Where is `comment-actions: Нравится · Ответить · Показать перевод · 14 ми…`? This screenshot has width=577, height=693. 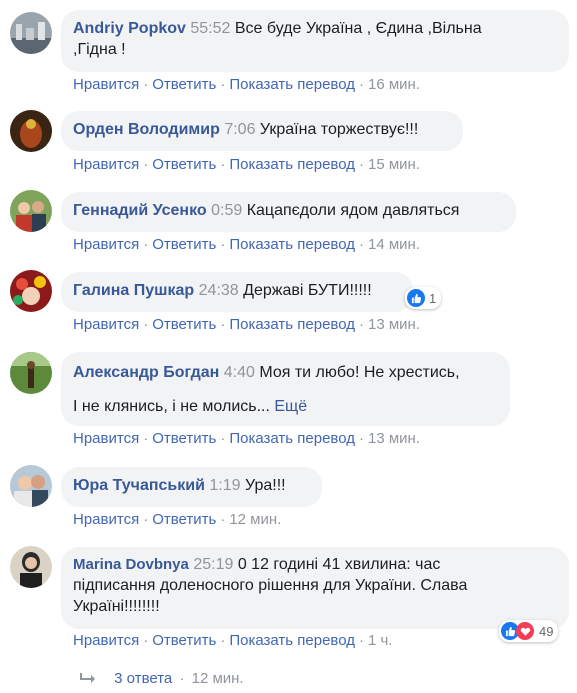 comment-actions: Нравится · Ответить · Показать перевод · 14 ми… is located at coordinates (246, 244).